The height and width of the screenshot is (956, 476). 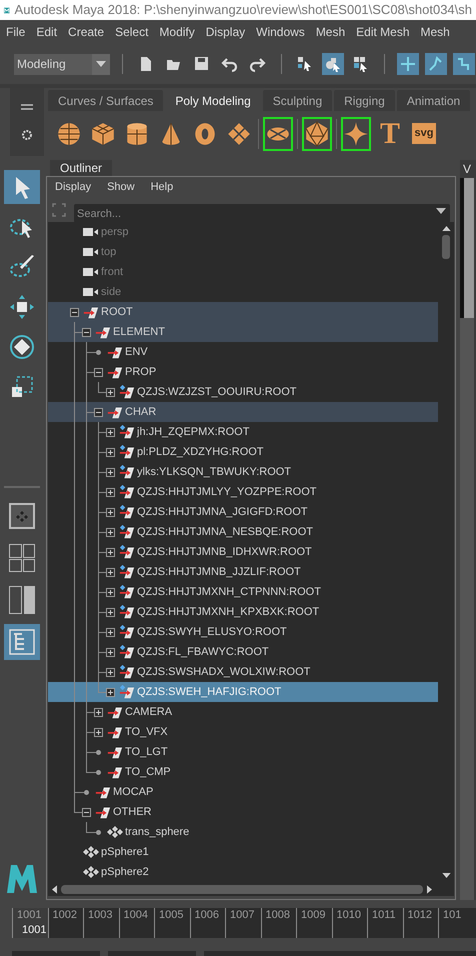 What do you see at coordinates (314, 923) in the screenshot?
I see `frame-label: 1009` at bounding box center [314, 923].